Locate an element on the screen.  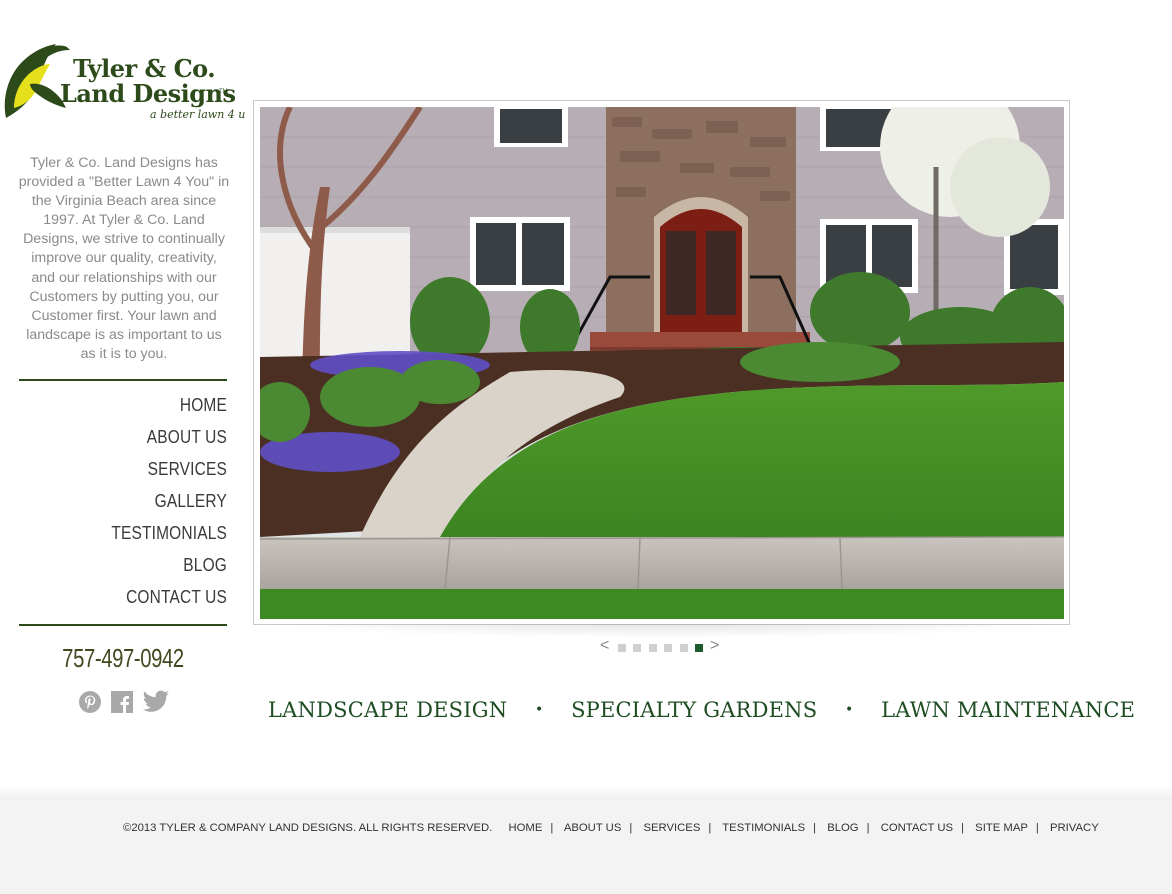
footer-link-privacy: PRIVACY is located at coordinates (1074, 828).